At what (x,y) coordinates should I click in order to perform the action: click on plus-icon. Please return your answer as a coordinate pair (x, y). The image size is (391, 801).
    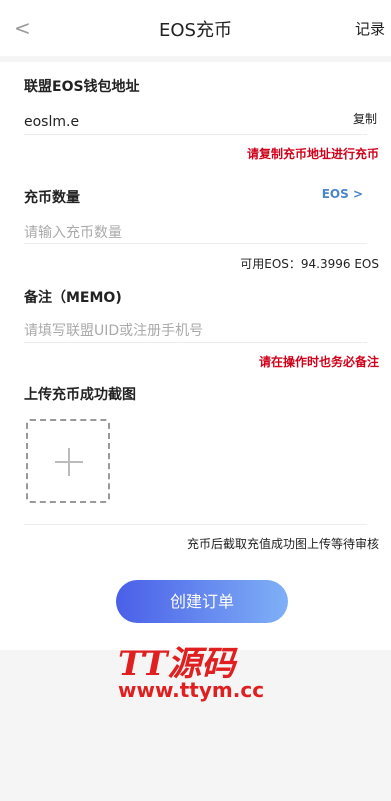
    Looking at the image, I should click on (69, 462).